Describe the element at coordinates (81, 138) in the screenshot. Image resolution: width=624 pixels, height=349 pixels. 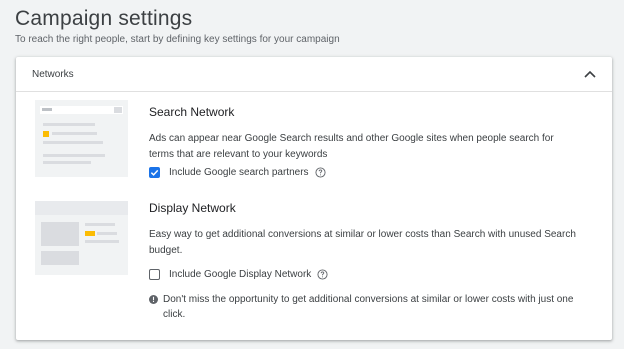
I see `search-network-illustration` at that location.